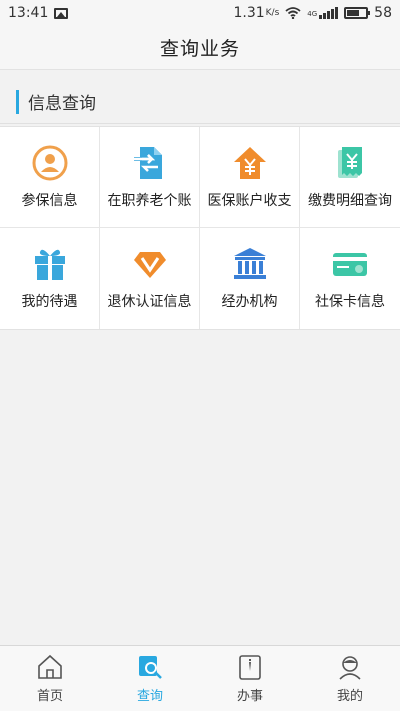 This screenshot has width=400, height=711. Describe the element at coordinates (350, 668) in the screenshot. I see `user-icon` at that location.